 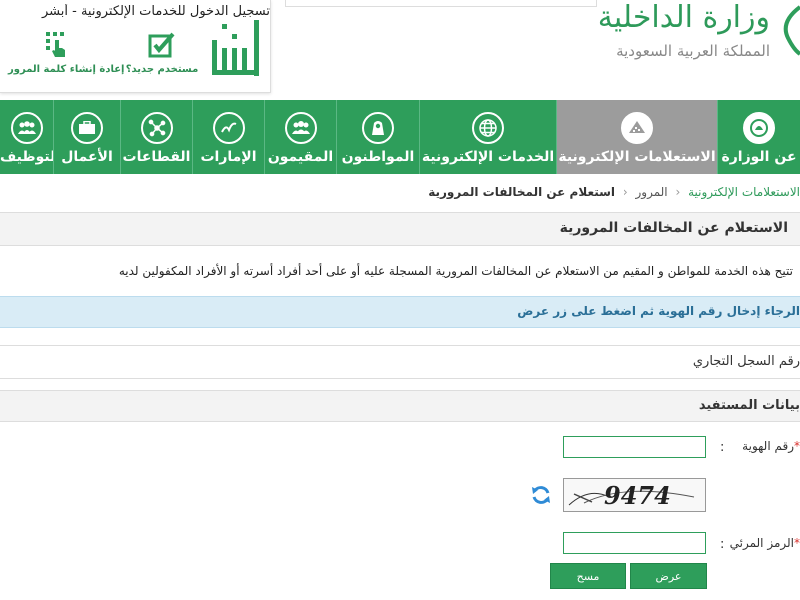 I want to click on beneficiary-header: بيانات المستفيد, so click(x=400, y=406).